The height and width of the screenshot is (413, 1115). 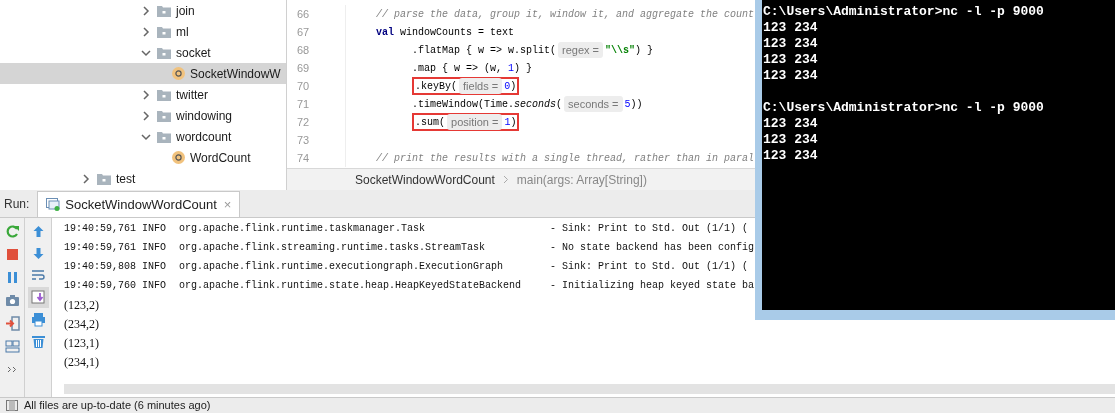 What do you see at coordinates (904, 12) in the screenshot?
I see `terminal-command: C:\Users\Administrator>nc -l -p 9000` at bounding box center [904, 12].